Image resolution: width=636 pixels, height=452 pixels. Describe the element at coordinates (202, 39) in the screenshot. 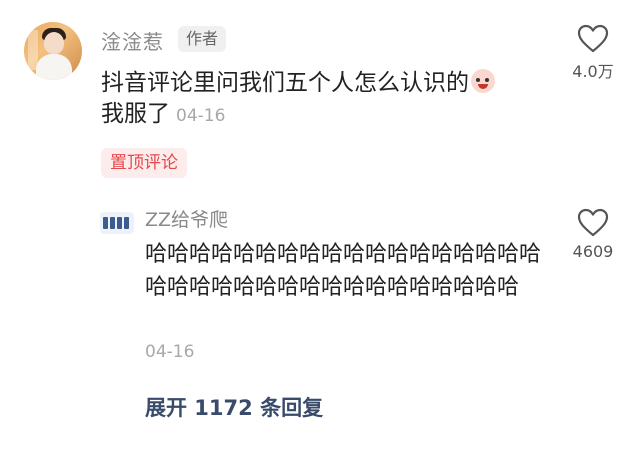

I see `author-badge: 作者` at that location.